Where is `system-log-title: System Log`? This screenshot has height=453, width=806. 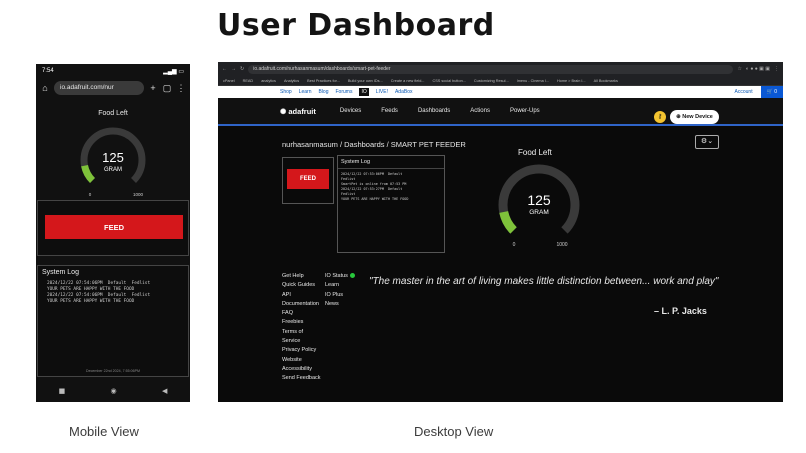 system-log-title: System Log is located at coordinates (391, 162).